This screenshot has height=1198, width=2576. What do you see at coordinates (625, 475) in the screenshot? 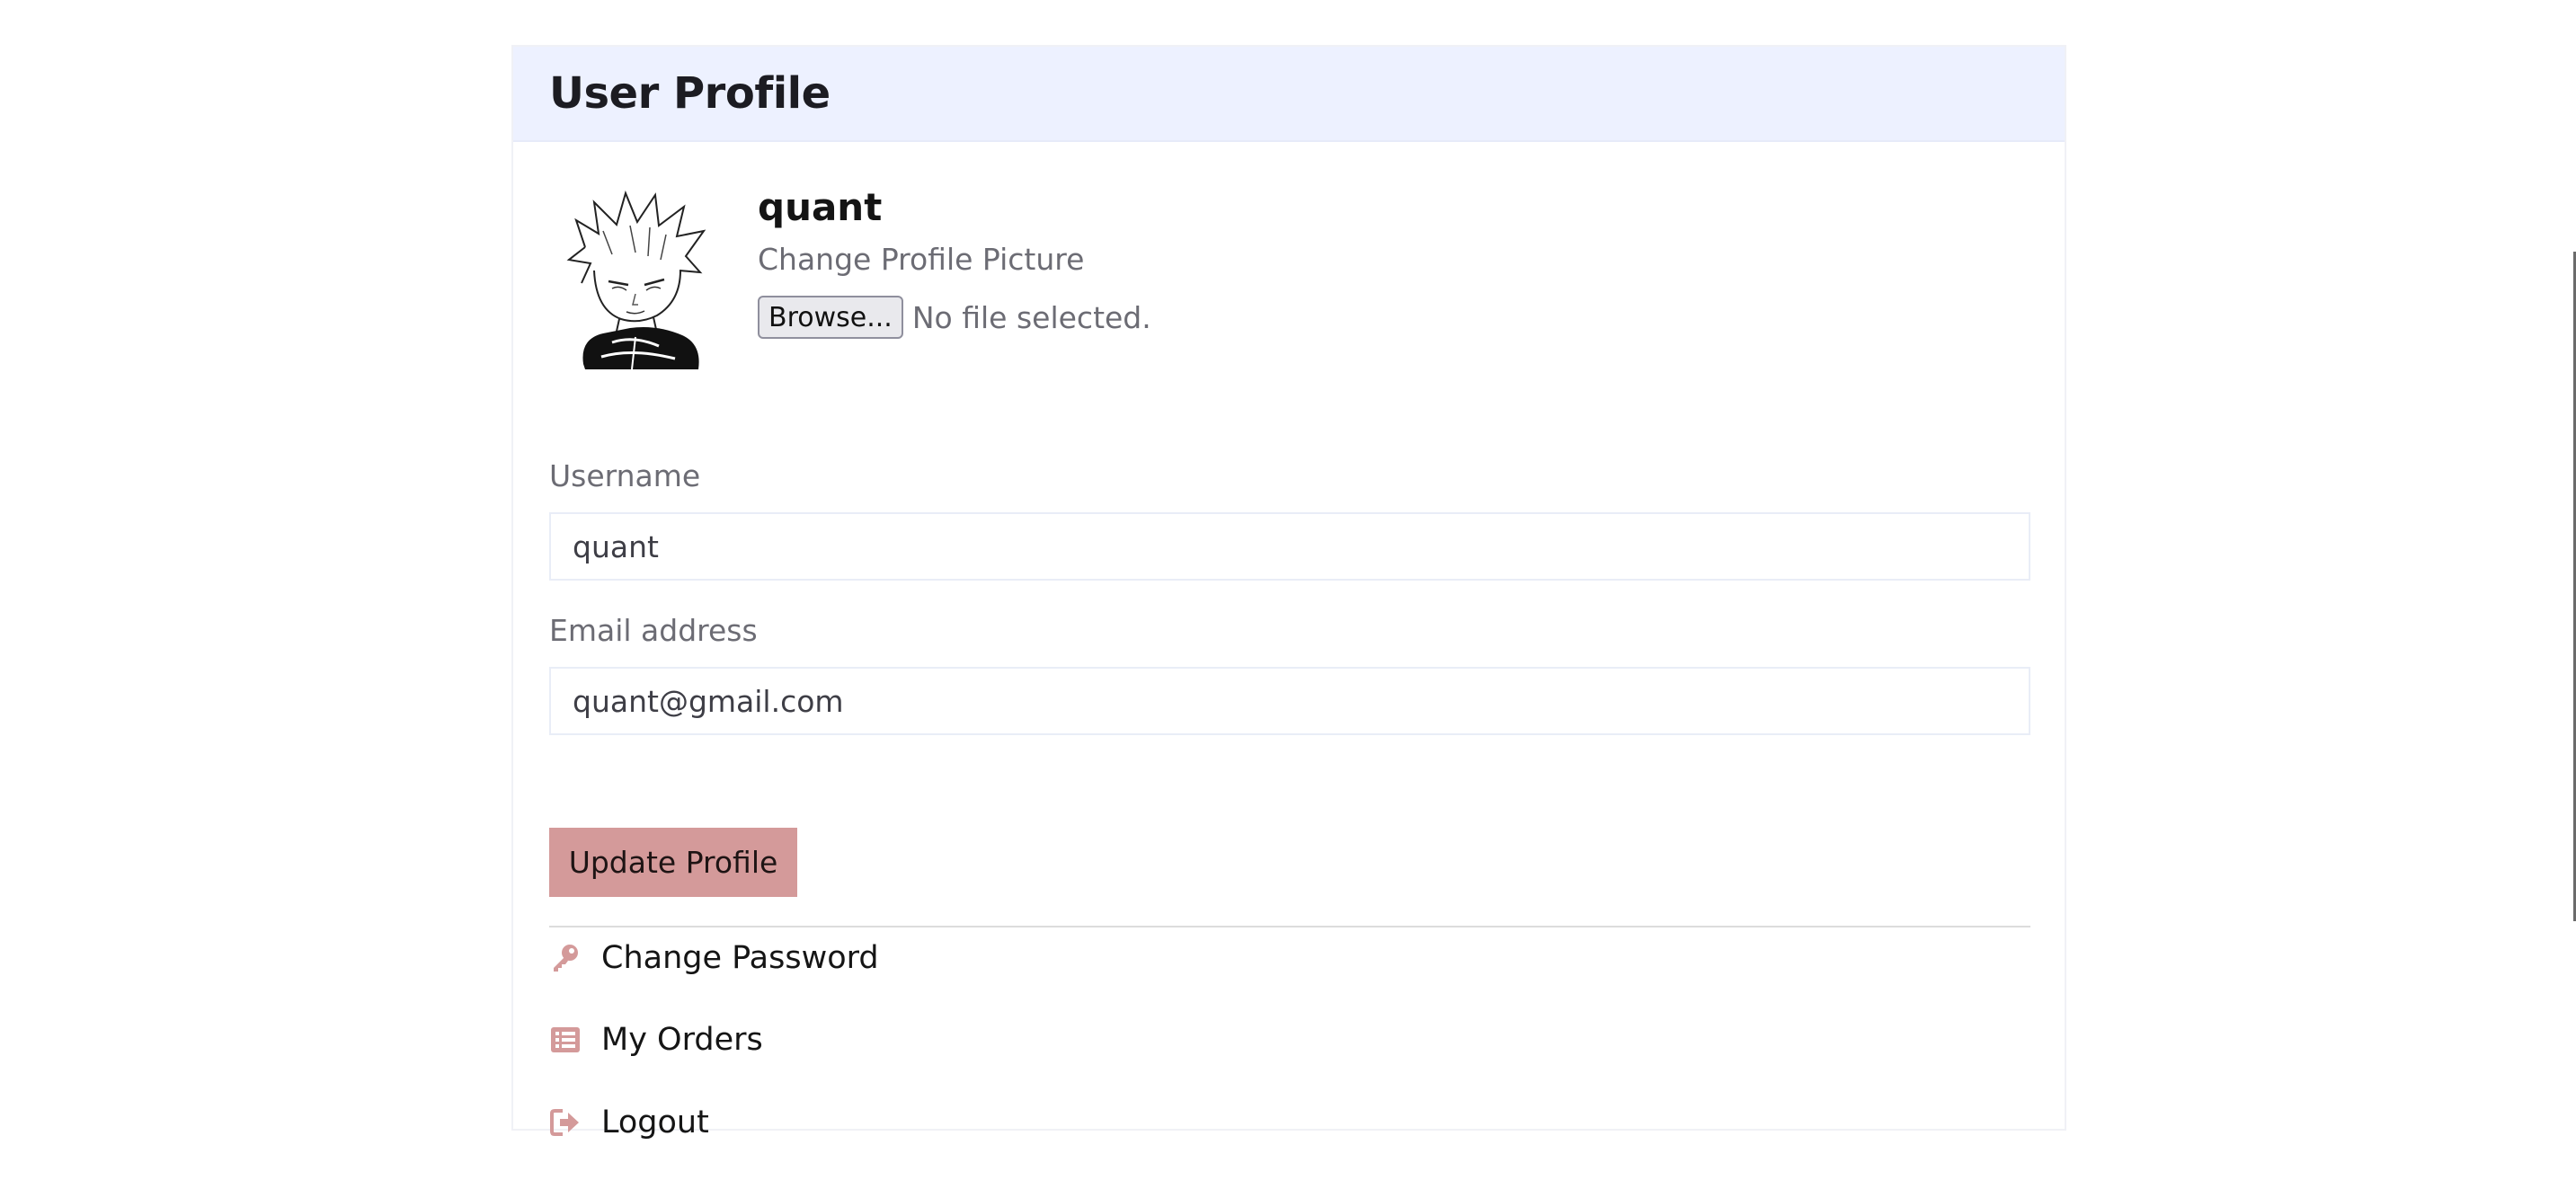
I see `username-label: Username` at bounding box center [625, 475].